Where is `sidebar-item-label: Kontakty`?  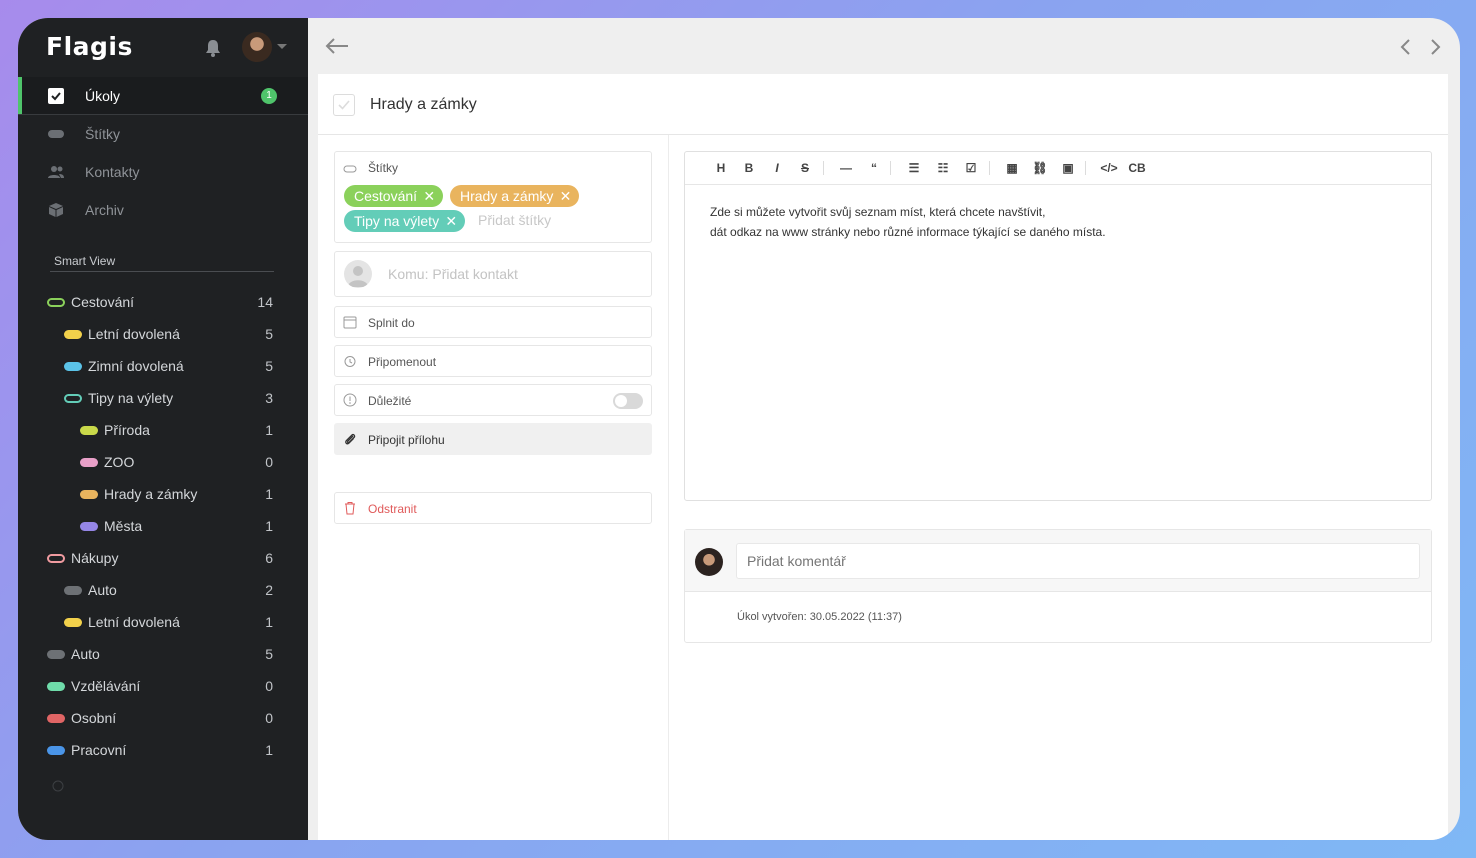
sidebar-item-label: Kontakty is located at coordinates (112, 172).